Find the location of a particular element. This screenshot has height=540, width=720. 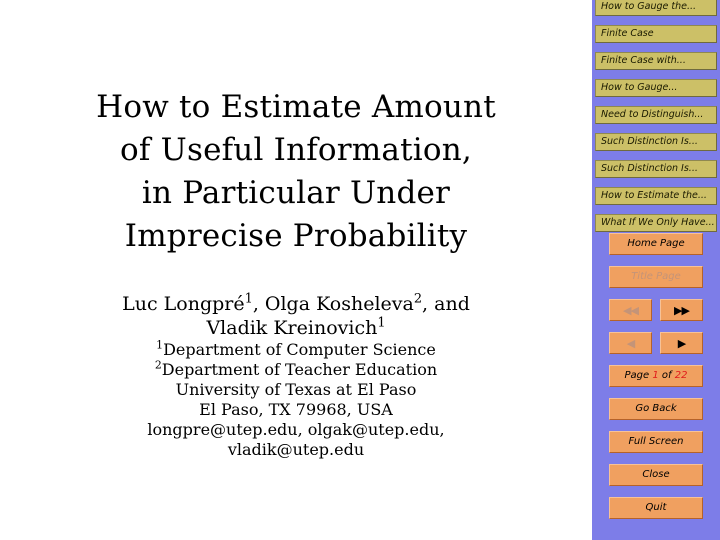

right-arrow-icon: ▶ is located at coordinates (682, 343).